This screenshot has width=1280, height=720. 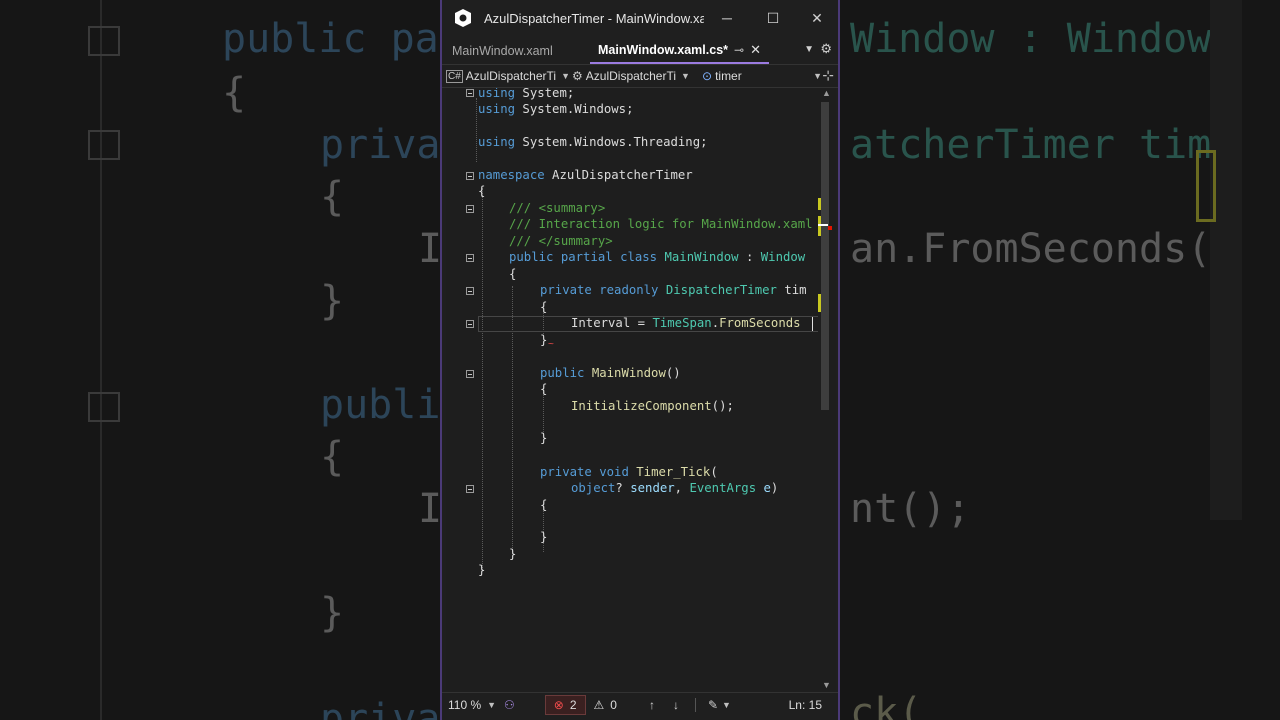 What do you see at coordinates (652, 705) in the screenshot?
I see `previous-issue-arrow-icon: ↑` at bounding box center [652, 705].